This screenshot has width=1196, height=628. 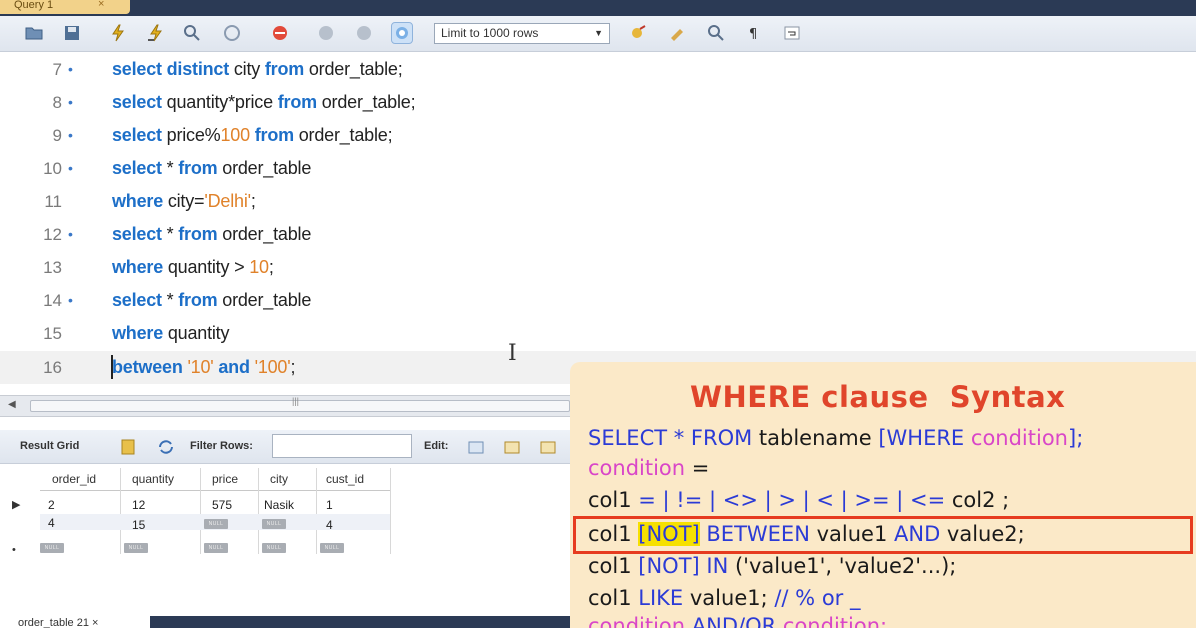 I want to click on code-text: select price%100 from order_table;, so click(x=252, y=135).